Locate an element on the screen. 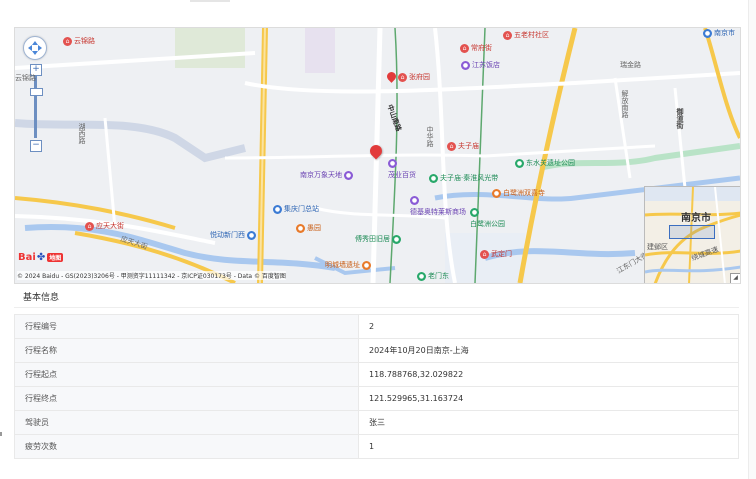 The height and width of the screenshot is (479, 756). section-divider is located at coordinates (376, 307).